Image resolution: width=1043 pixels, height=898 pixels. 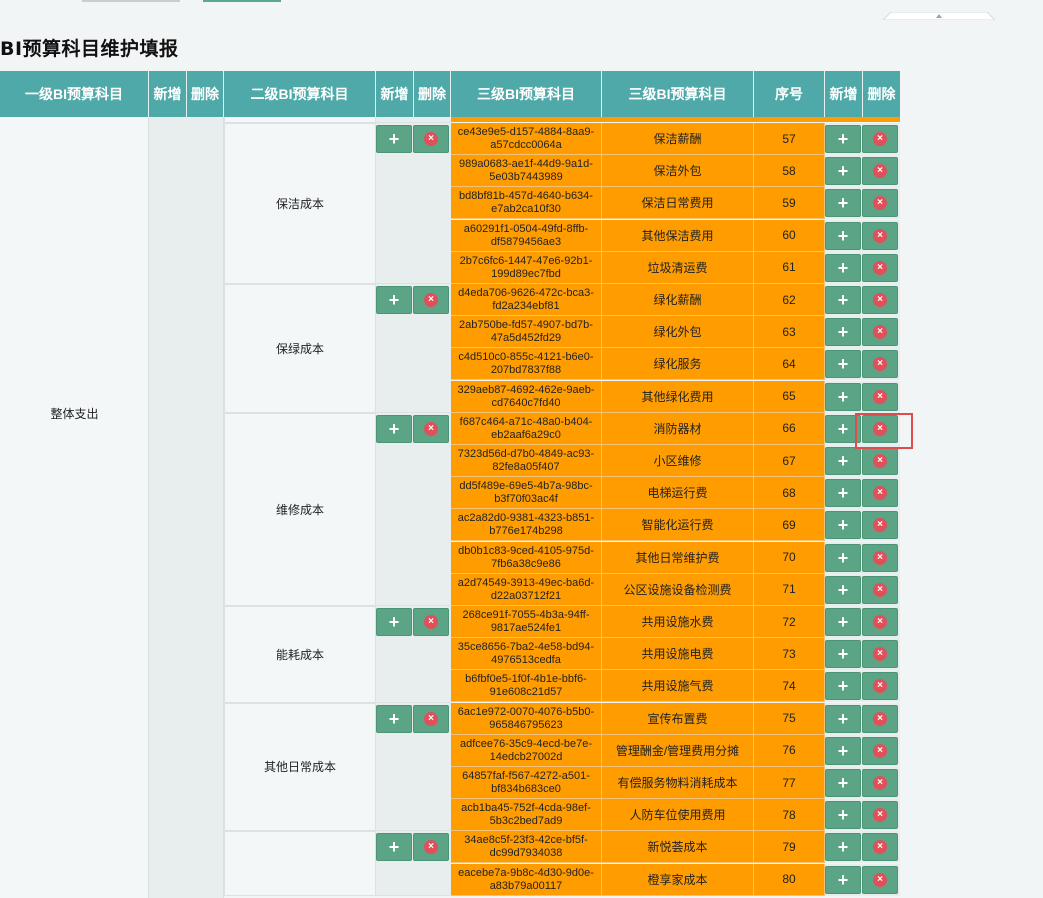 What do you see at coordinates (789, 428) in the screenshot?
I see `seq-cell: 66` at bounding box center [789, 428].